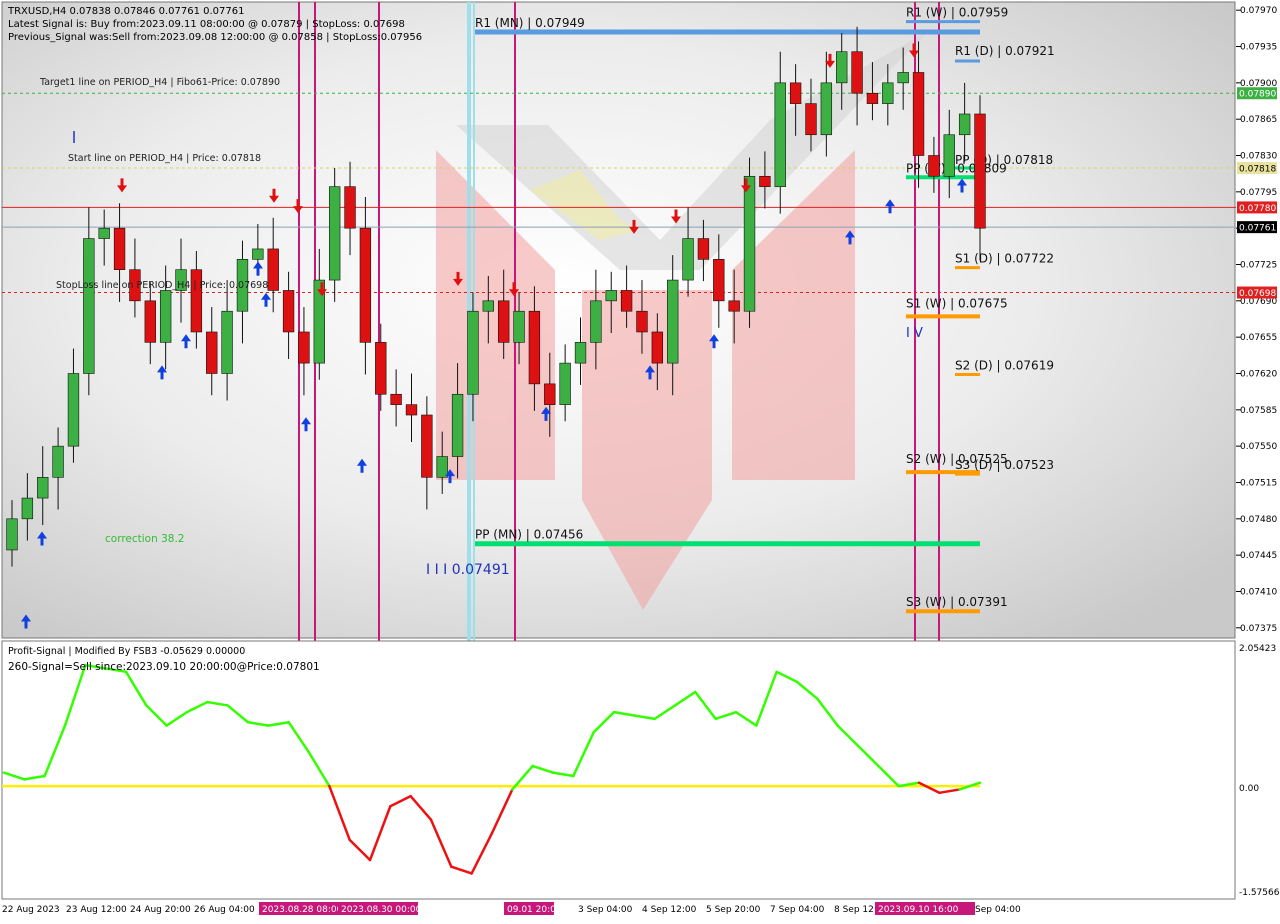 The width and height of the screenshot is (1280, 924). I want to click on price-tick-label: 0.07585, so click(1258, 411).